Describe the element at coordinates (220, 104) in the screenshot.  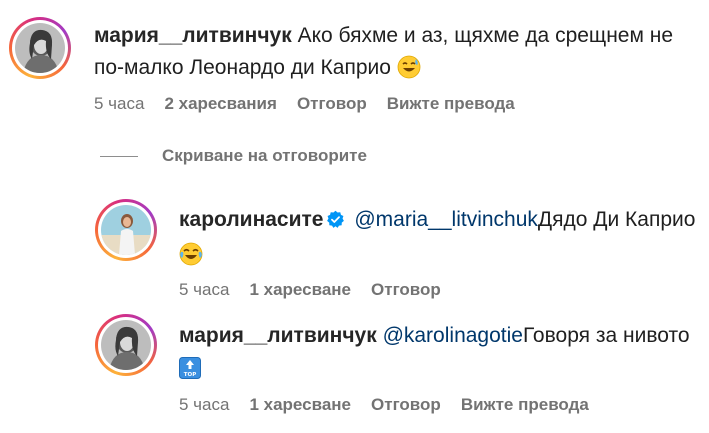
I see `likes-count: 2 харесвания` at that location.